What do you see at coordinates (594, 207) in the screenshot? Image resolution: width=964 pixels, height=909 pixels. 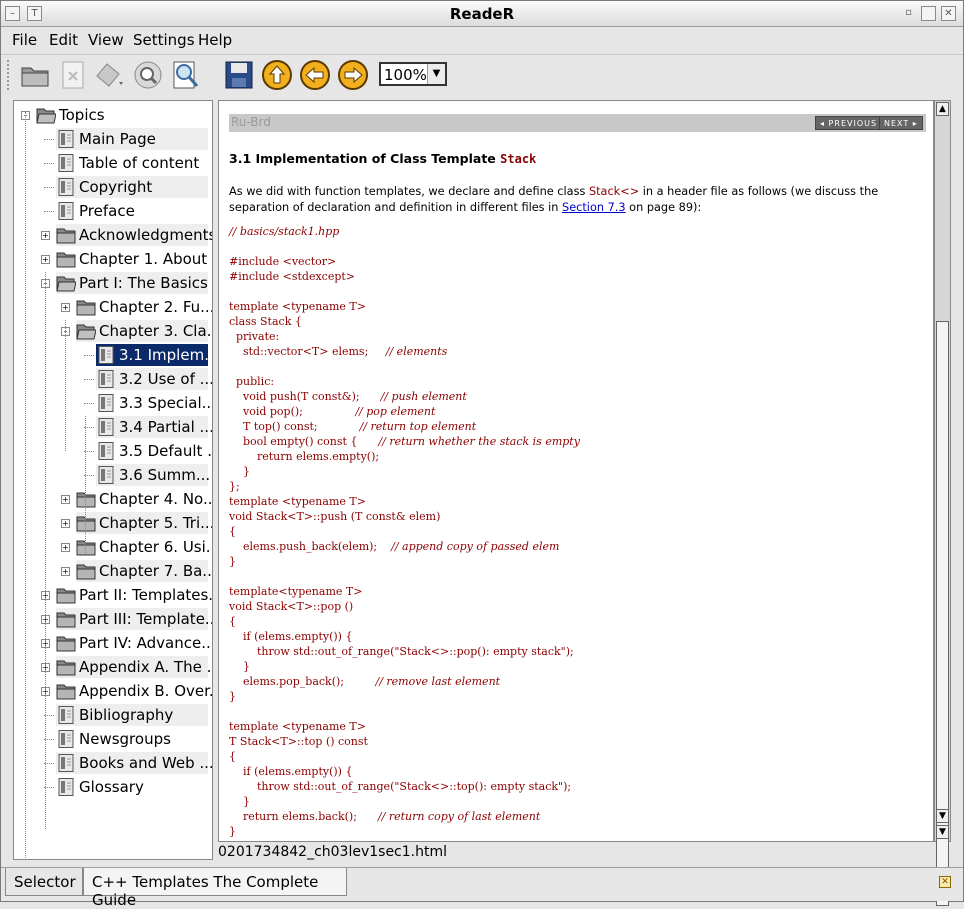 I see `section-link: Section 7.3` at bounding box center [594, 207].